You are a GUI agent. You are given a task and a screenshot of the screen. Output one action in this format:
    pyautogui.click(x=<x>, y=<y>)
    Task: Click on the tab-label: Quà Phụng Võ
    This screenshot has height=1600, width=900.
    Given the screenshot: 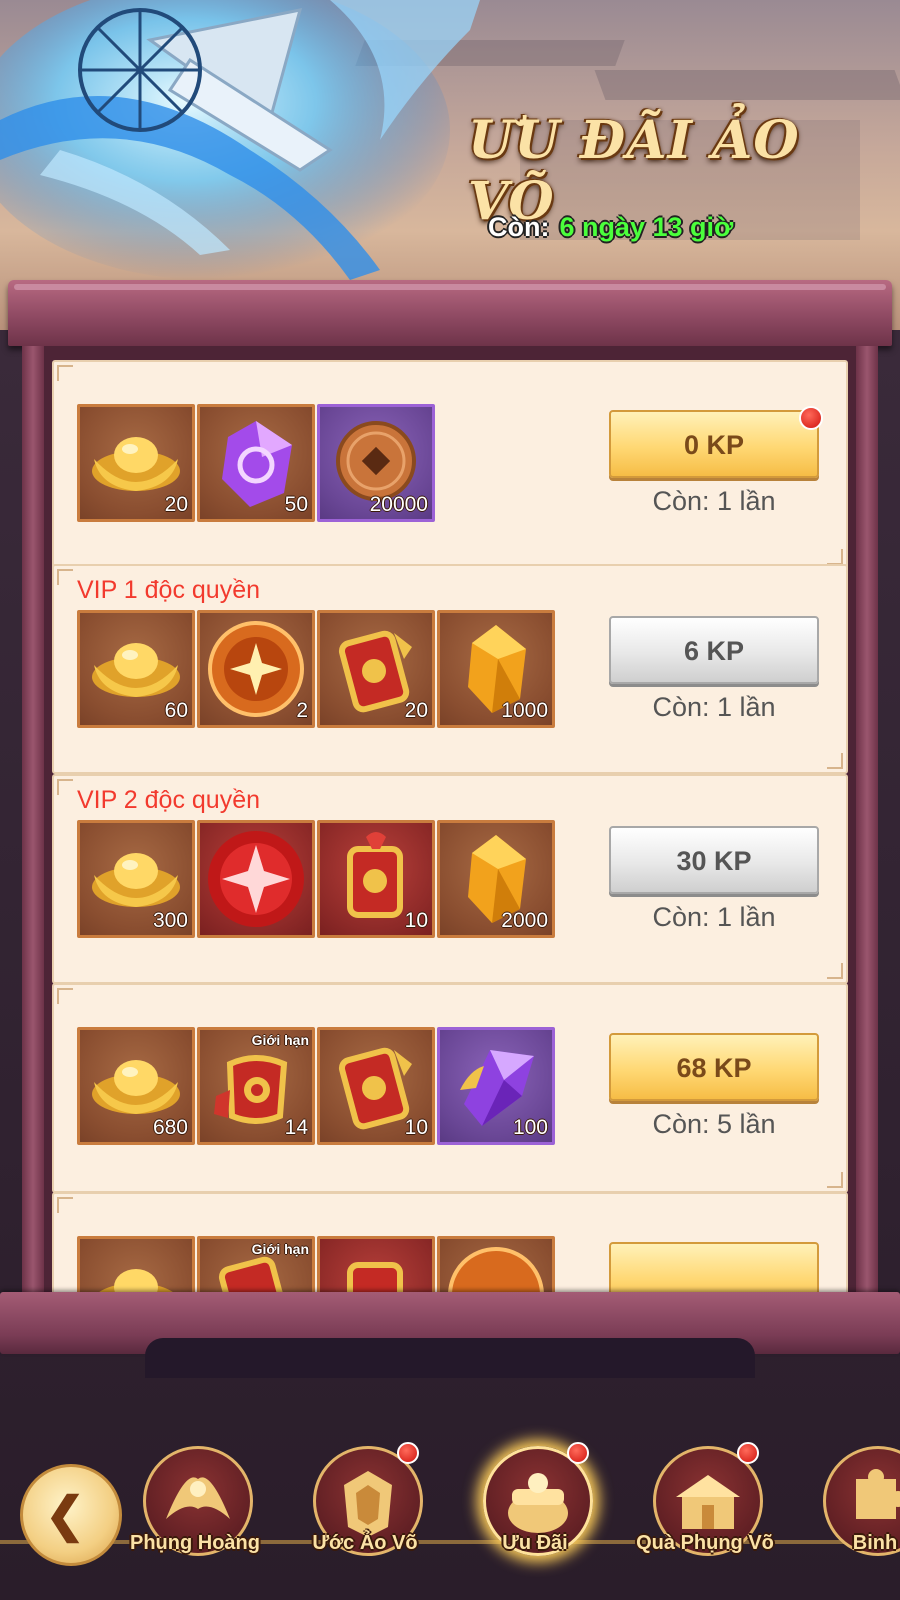 What is the action you would take?
    pyautogui.click(x=705, y=1543)
    